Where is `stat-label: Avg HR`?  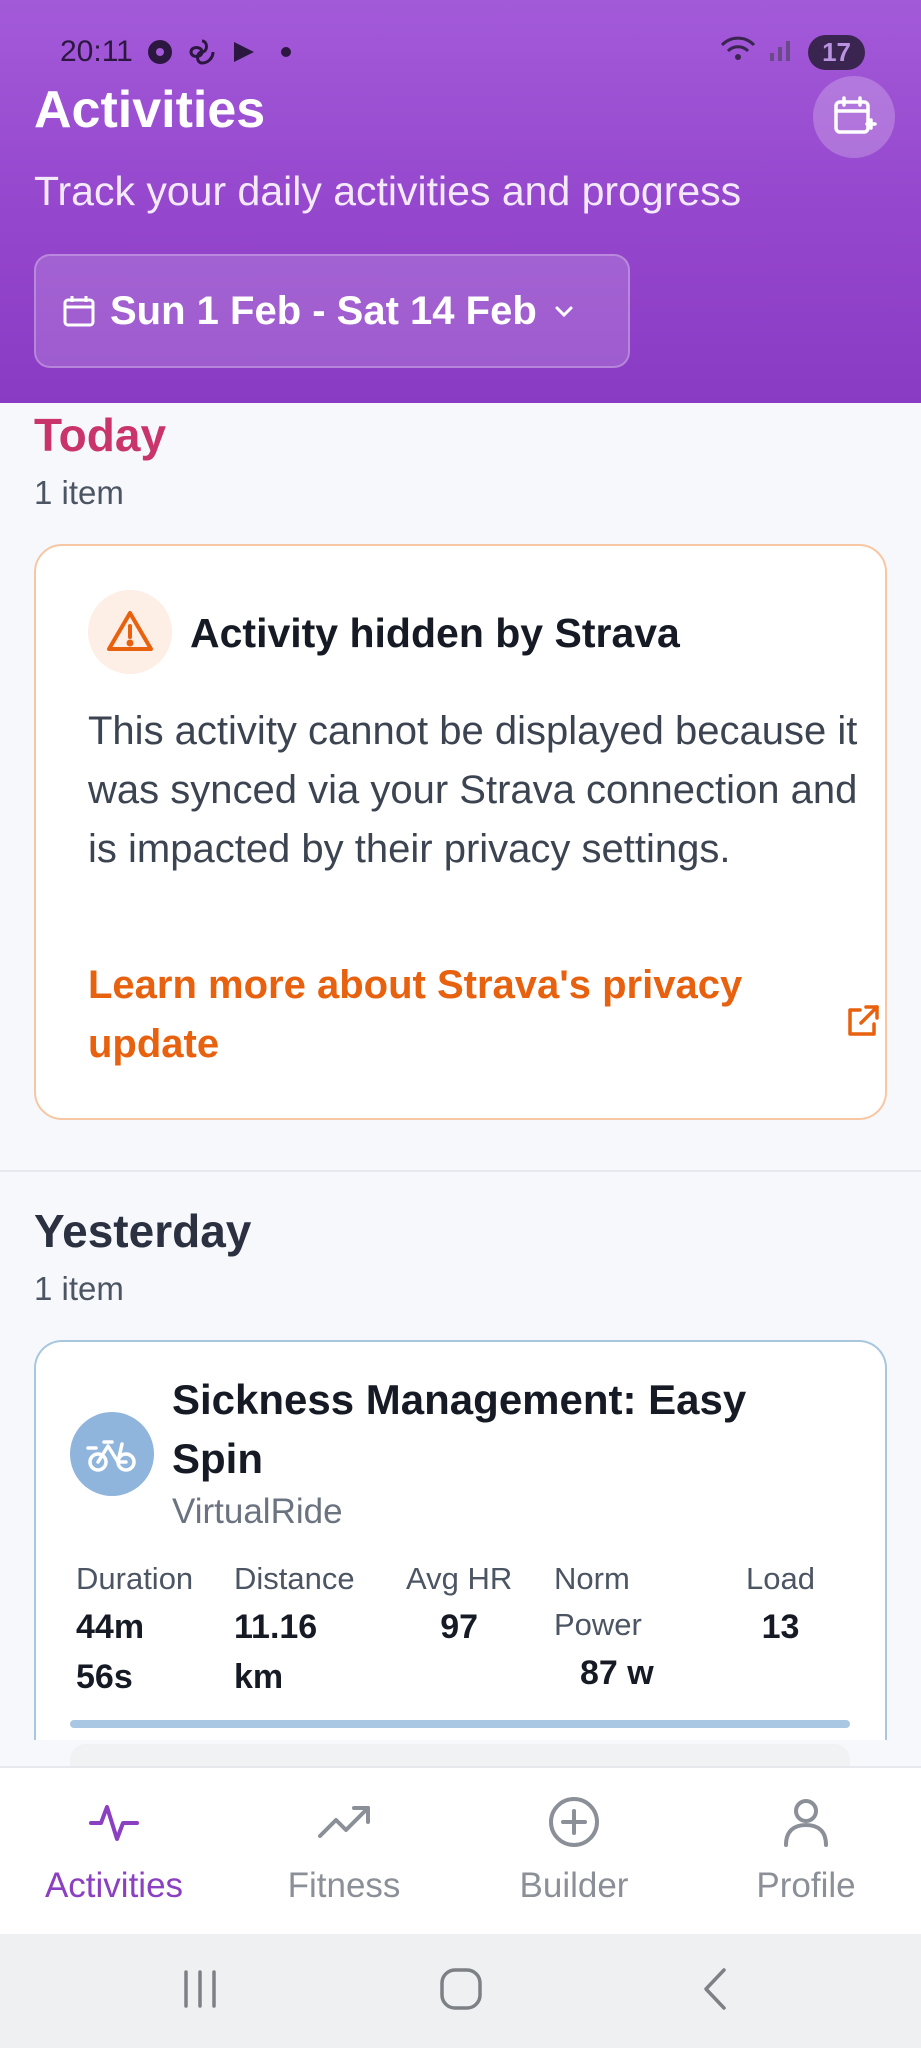 stat-label: Avg HR is located at coordinates (459, 1578).